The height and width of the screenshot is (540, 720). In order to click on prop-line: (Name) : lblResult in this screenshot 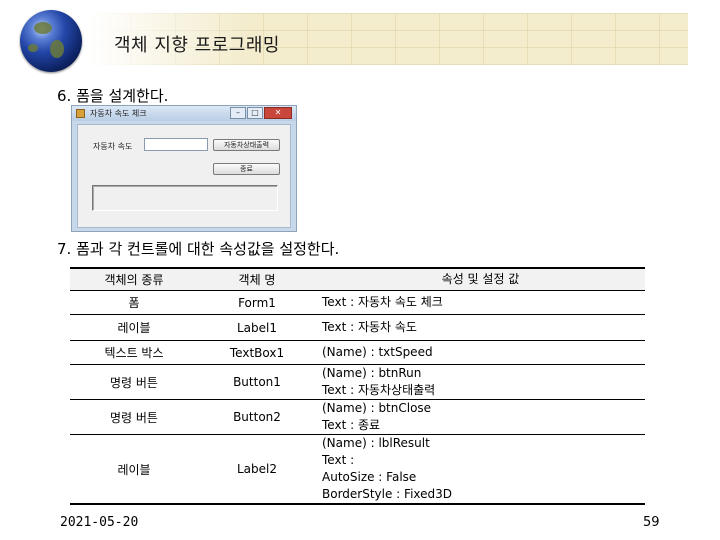, I will do `click(376, 443)`.